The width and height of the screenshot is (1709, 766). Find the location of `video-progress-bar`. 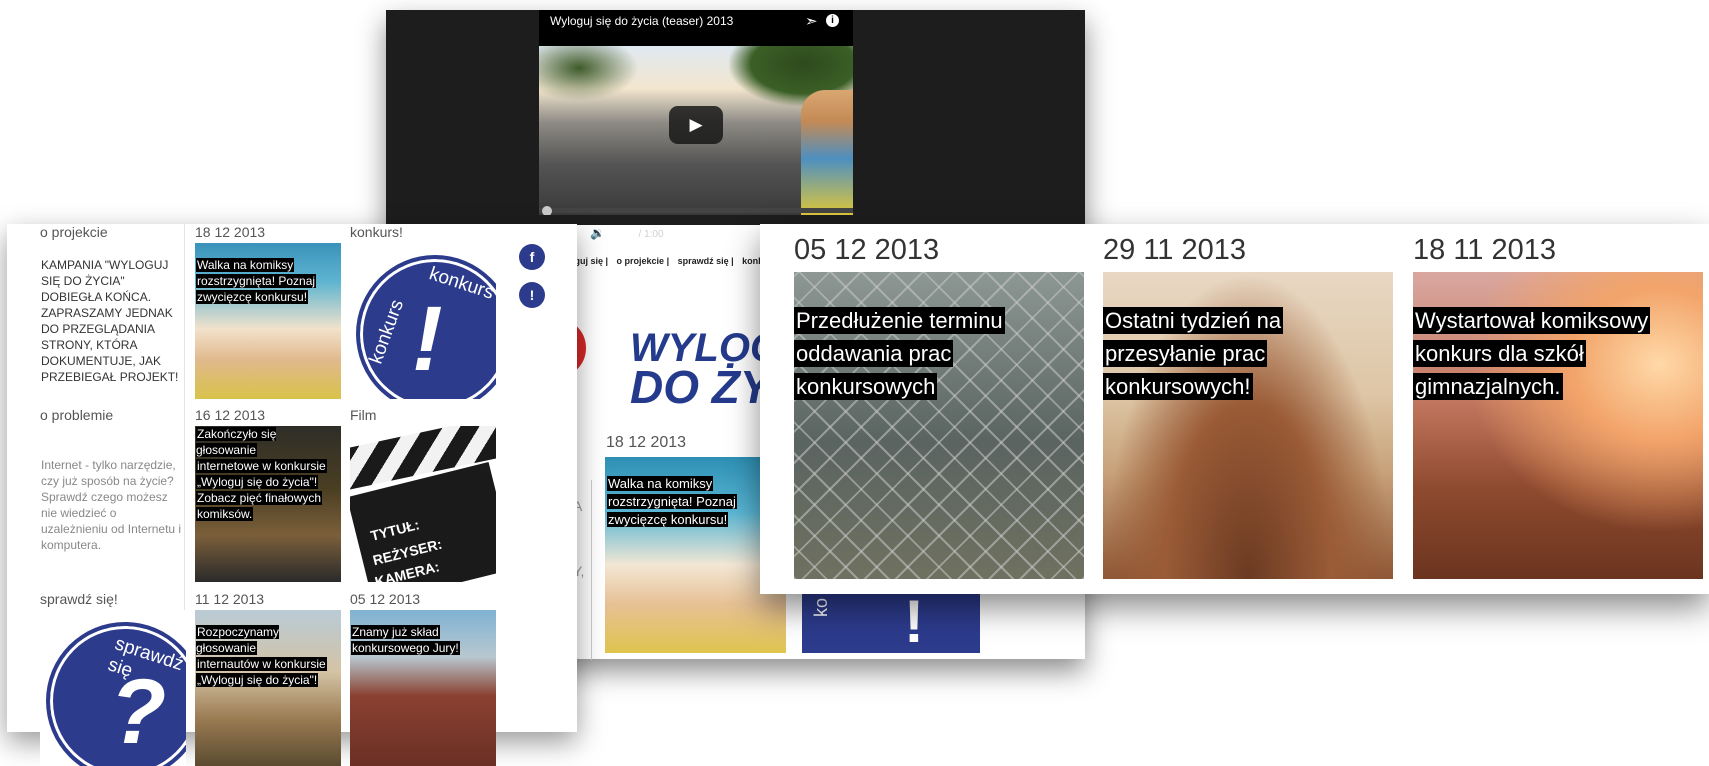

video-progress-bar is located at coordinates (696, 210).